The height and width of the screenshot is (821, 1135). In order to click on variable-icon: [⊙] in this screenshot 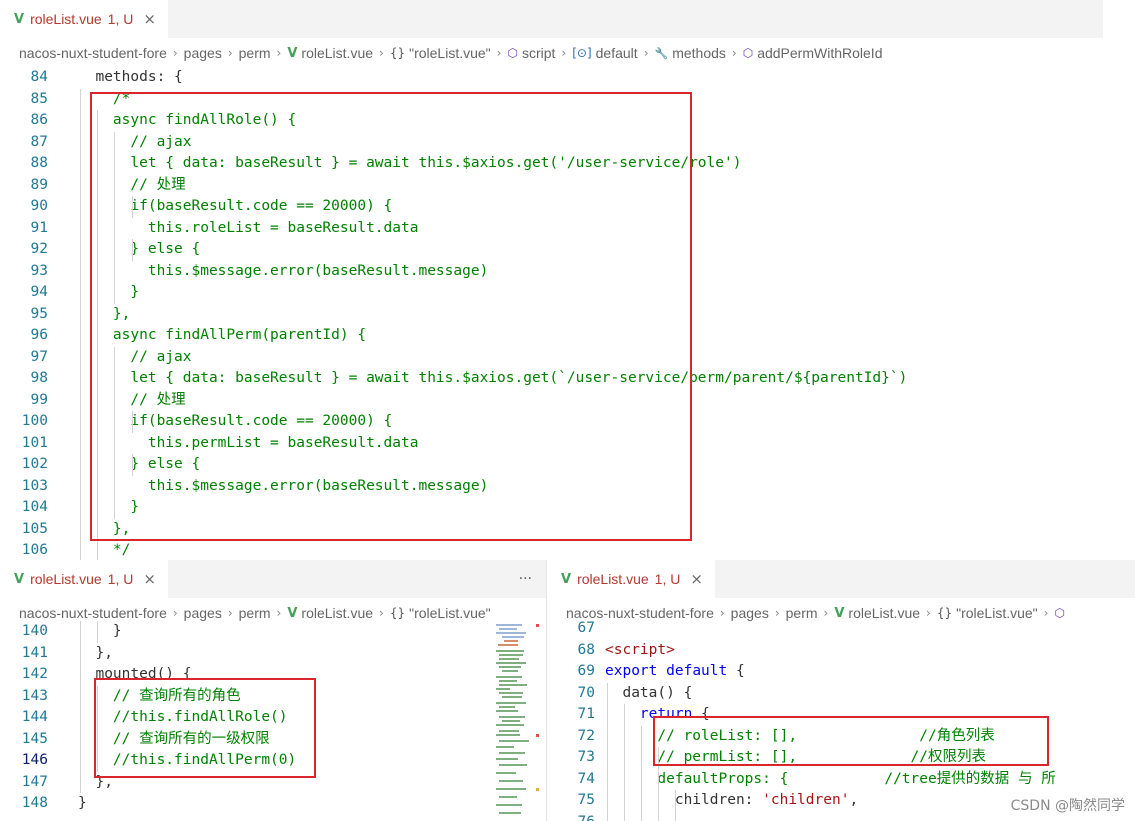, I will do `click(582, 53)`.